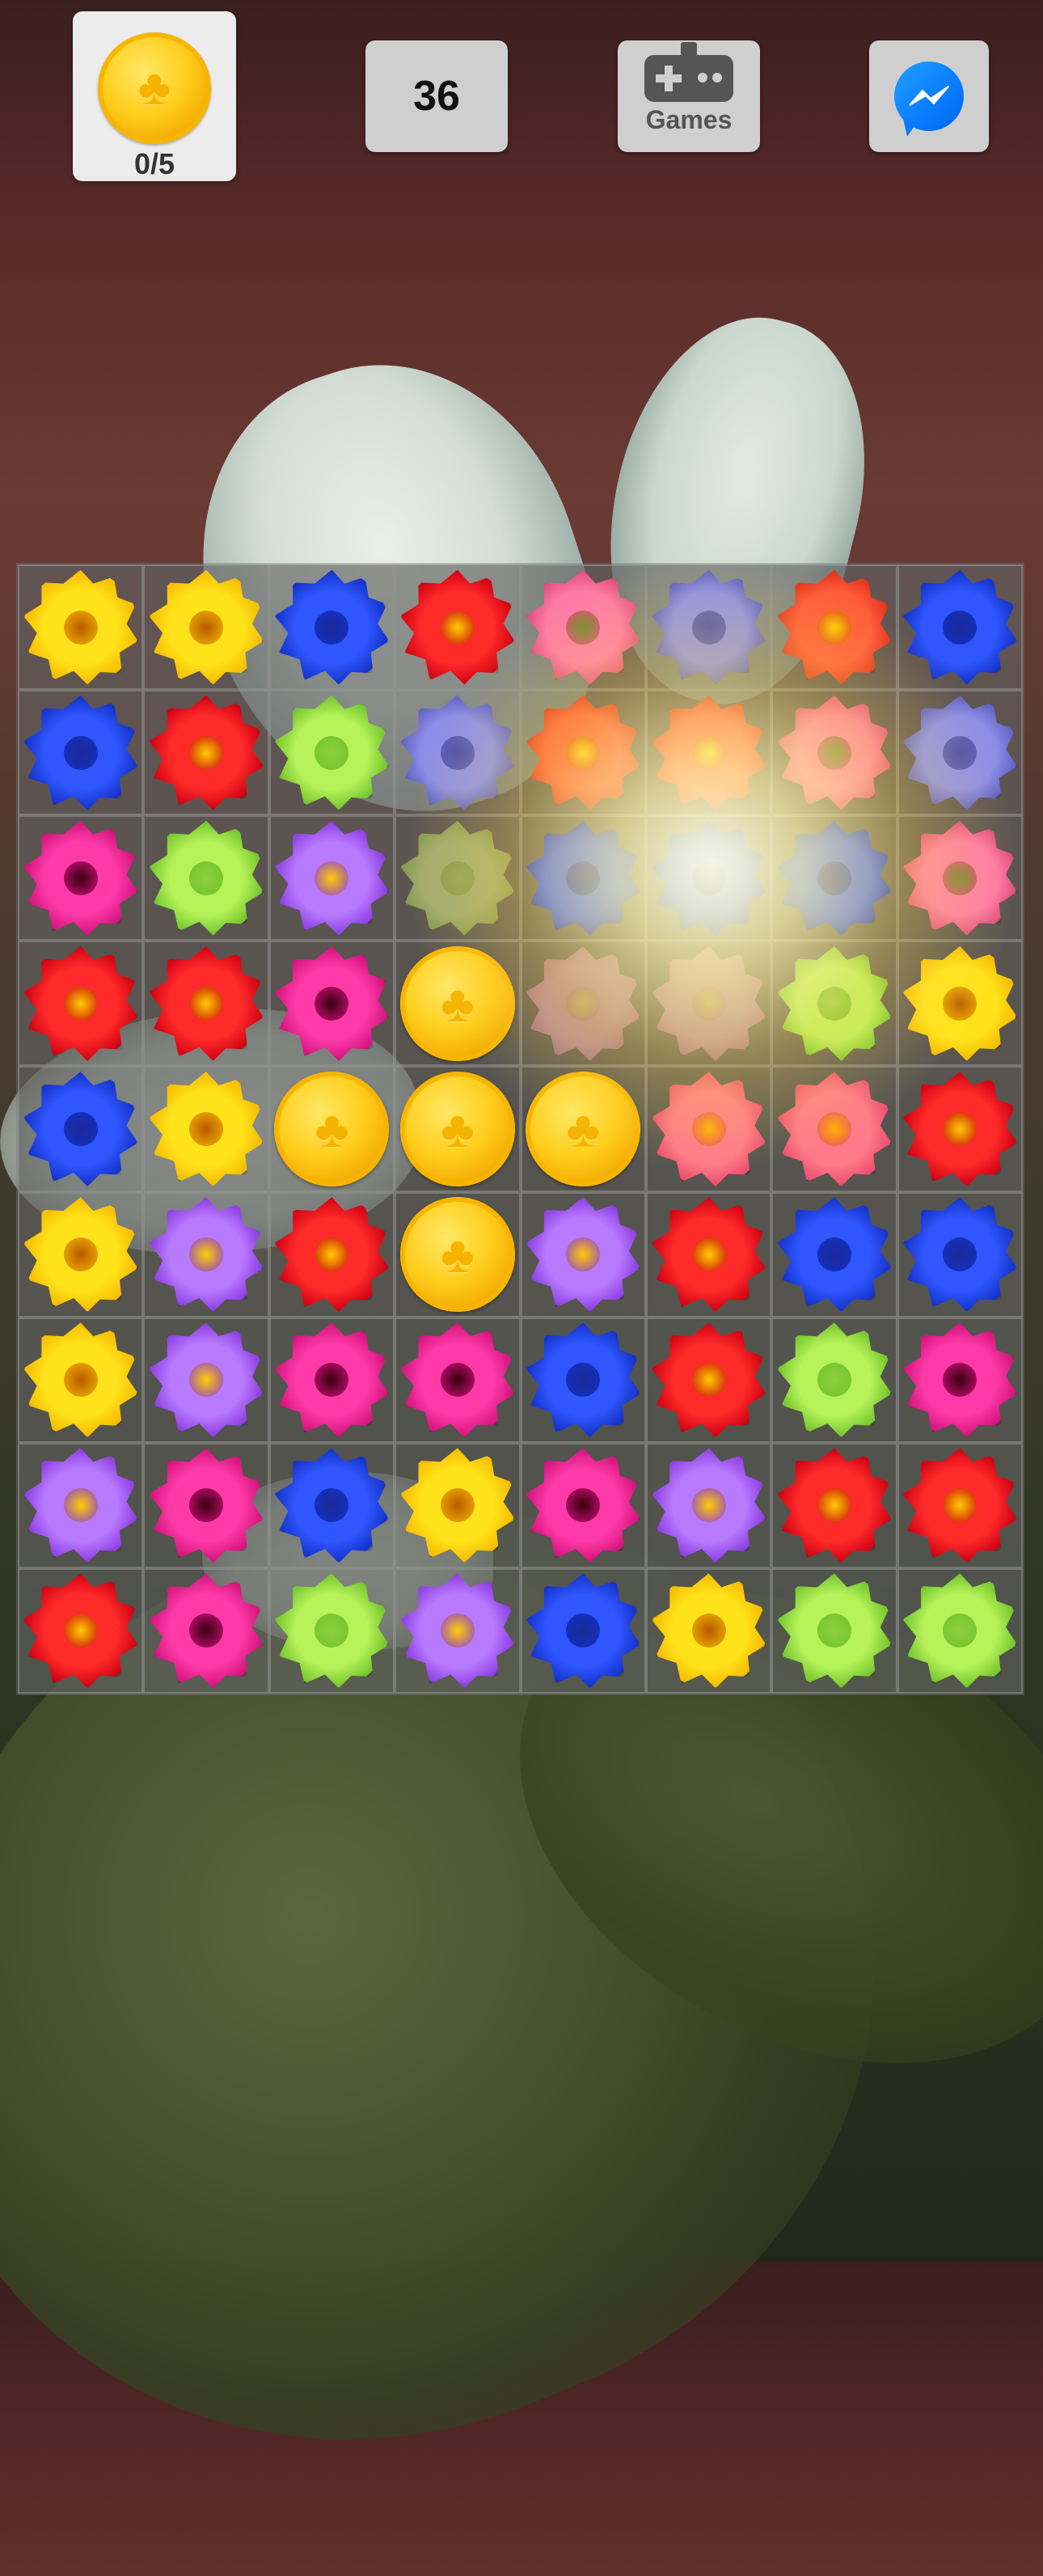 Image resolution: width=1043 pixels, height=2576 pixels. Describe the element at coordinates (929, 96) in the screenshot. I see `messenger-share-button` at that location.